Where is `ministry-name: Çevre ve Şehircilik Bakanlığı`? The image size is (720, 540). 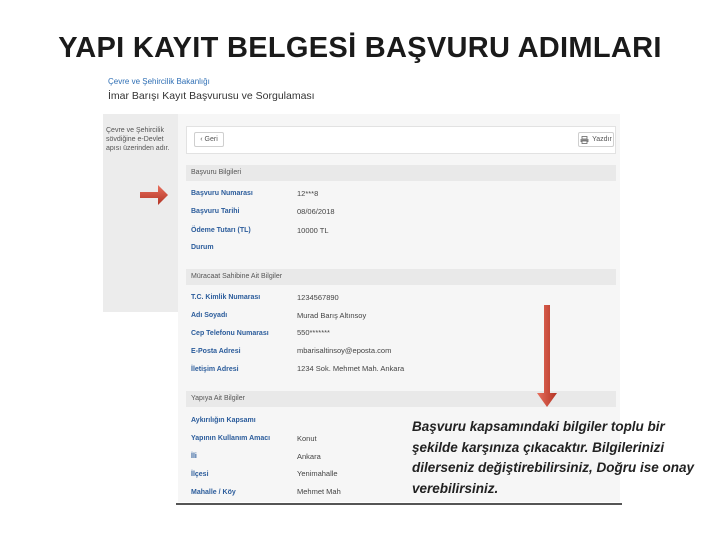
ministry-name: Çevre ve Şehircilik Bakanlığı is located at coordinates (159, 81).